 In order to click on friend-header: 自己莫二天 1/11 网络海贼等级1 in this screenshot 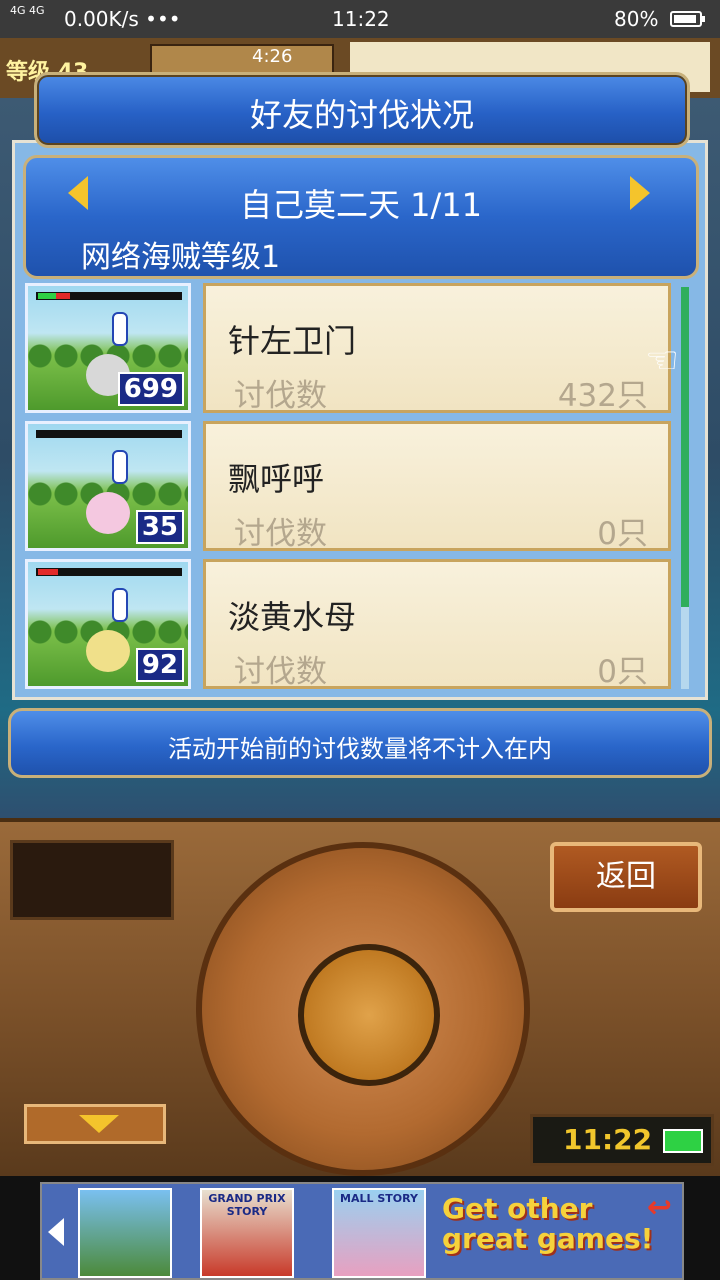, I will do `click(361, 217)`.